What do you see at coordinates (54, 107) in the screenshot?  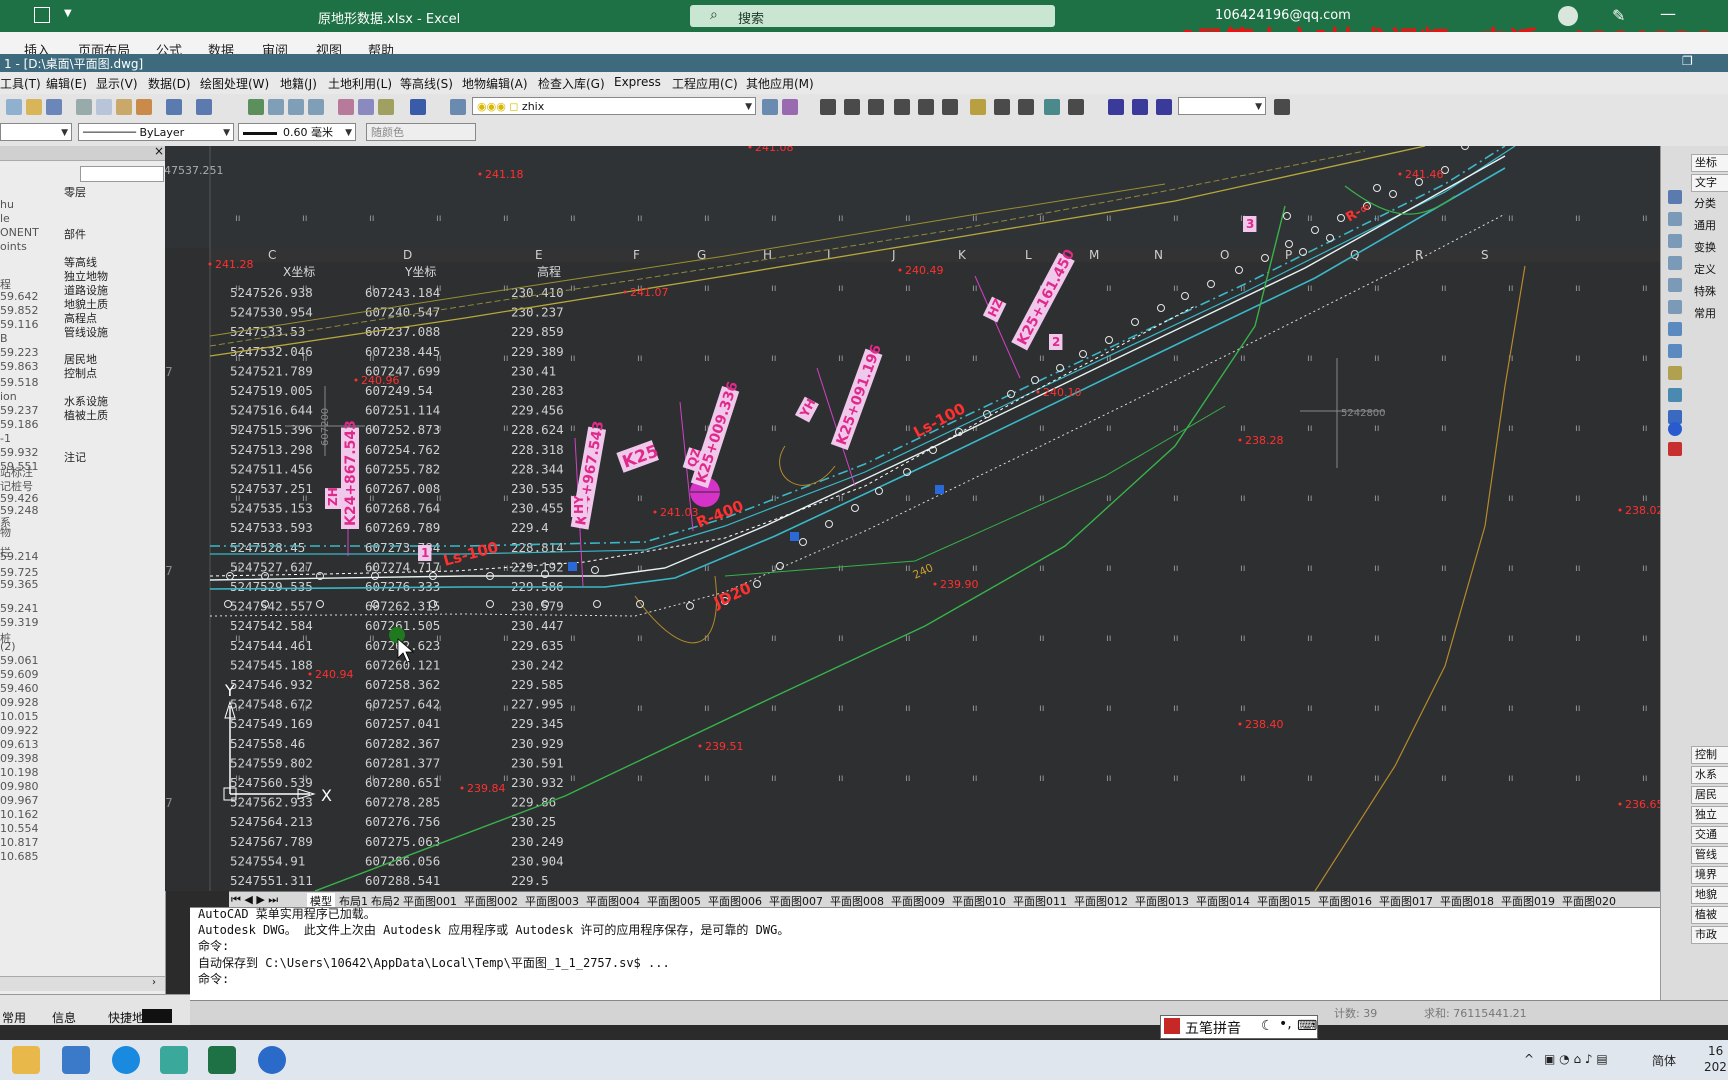 I see `save-icon` at bounding box center [54, 107].